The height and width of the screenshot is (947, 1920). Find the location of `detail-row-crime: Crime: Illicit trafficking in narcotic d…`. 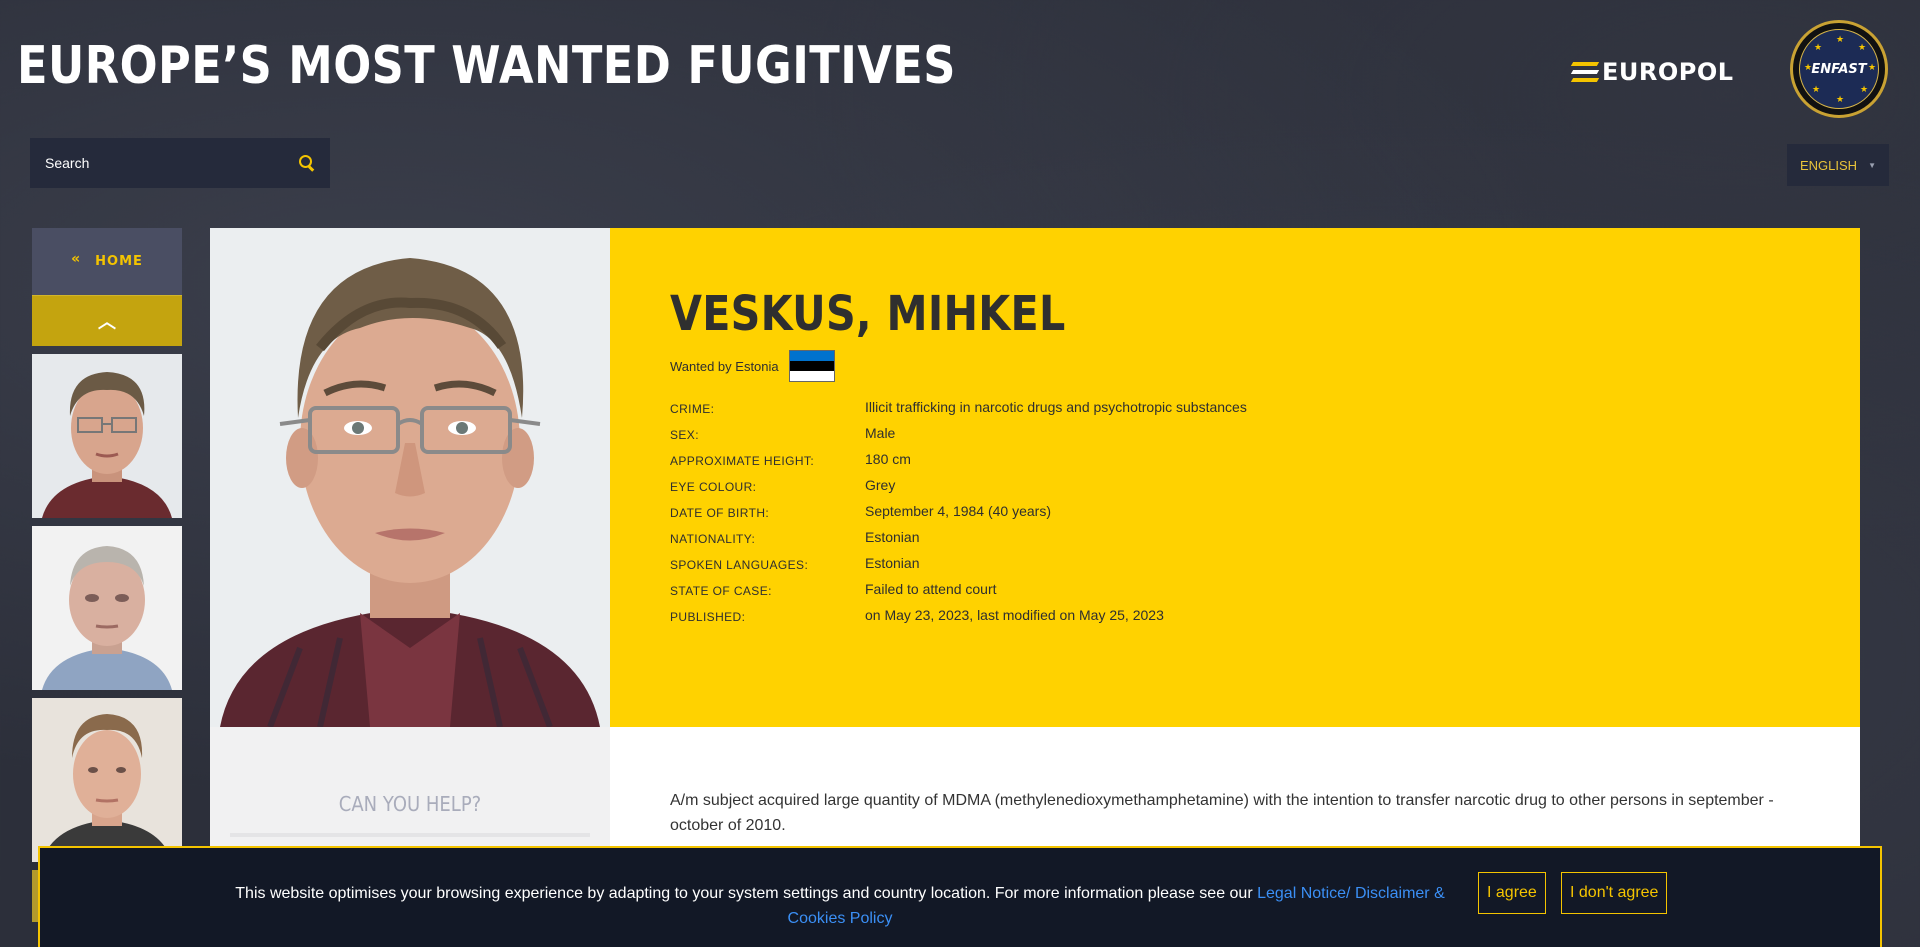

detail-row-crime: Crime: Illicit trafficking in narcotic d… is located at coordinates (1235, 407).